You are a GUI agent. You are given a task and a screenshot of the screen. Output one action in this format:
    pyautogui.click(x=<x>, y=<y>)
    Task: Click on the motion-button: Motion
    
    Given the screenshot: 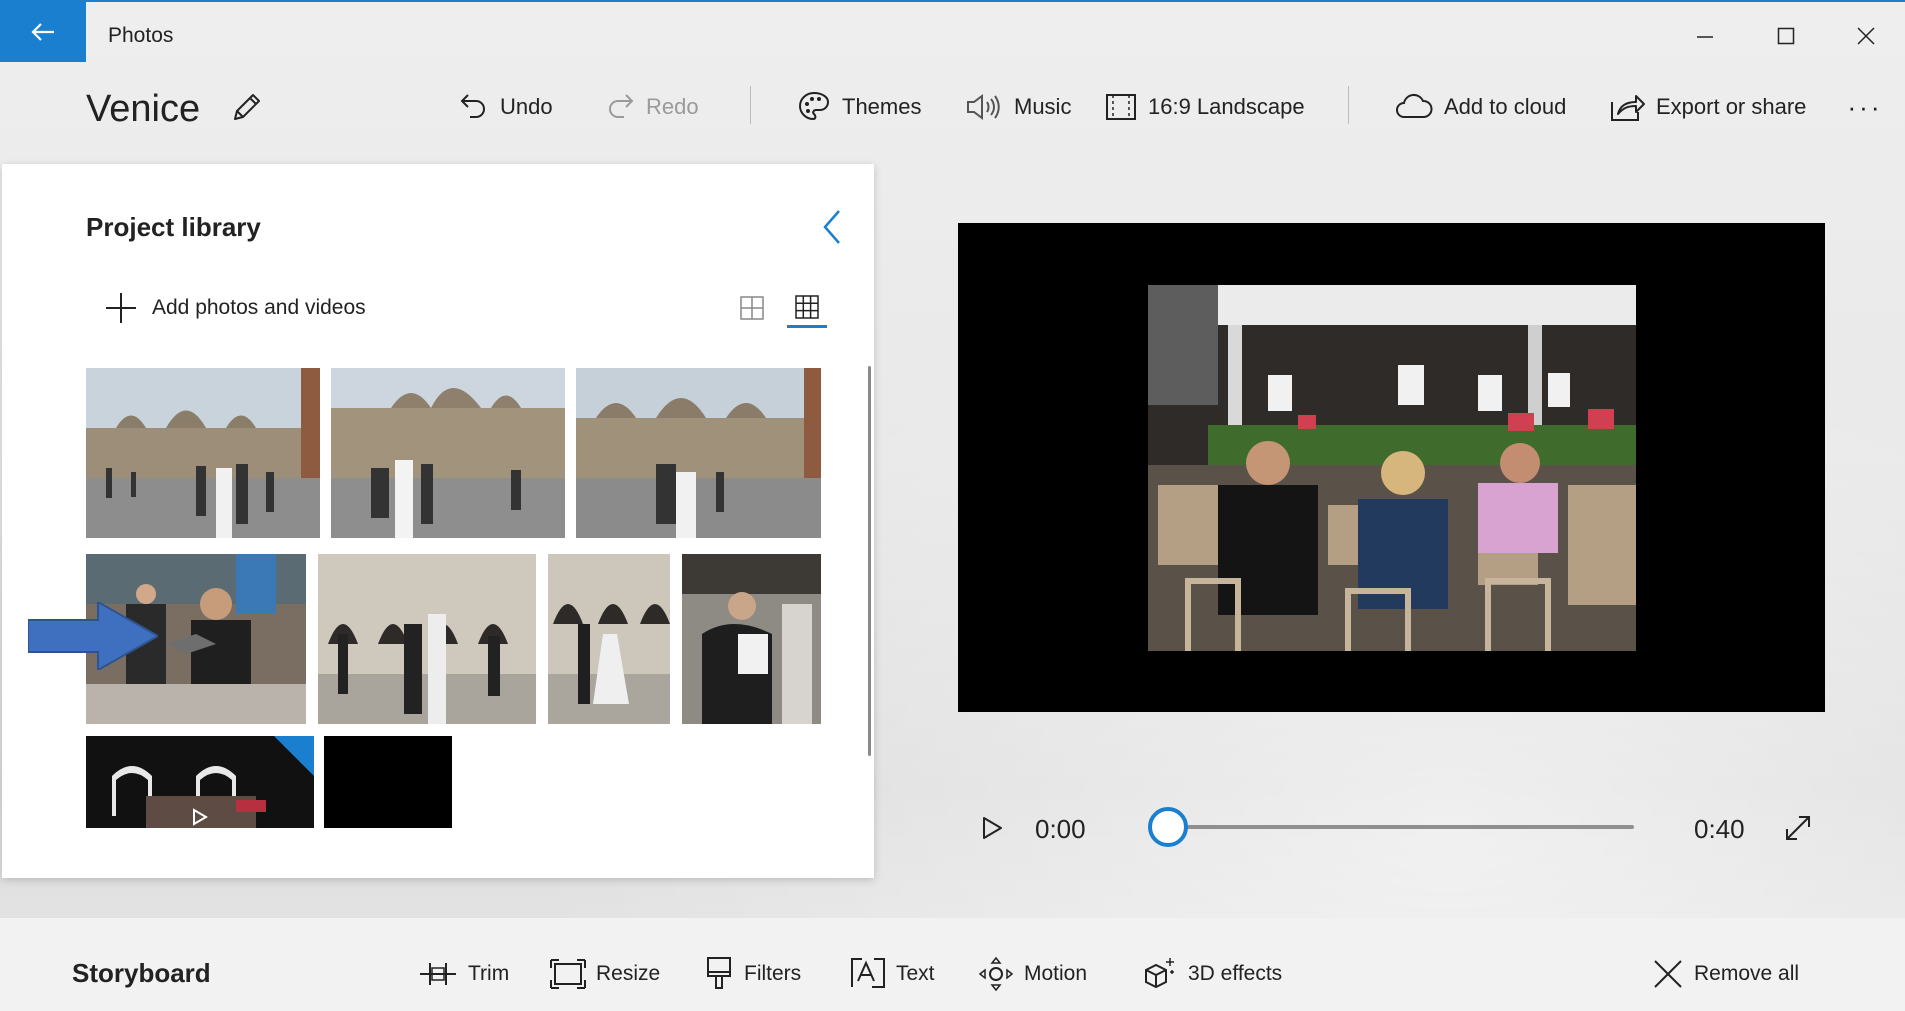 What is the action you would take?
    pyautogui.click(x=1032, y=974)
    